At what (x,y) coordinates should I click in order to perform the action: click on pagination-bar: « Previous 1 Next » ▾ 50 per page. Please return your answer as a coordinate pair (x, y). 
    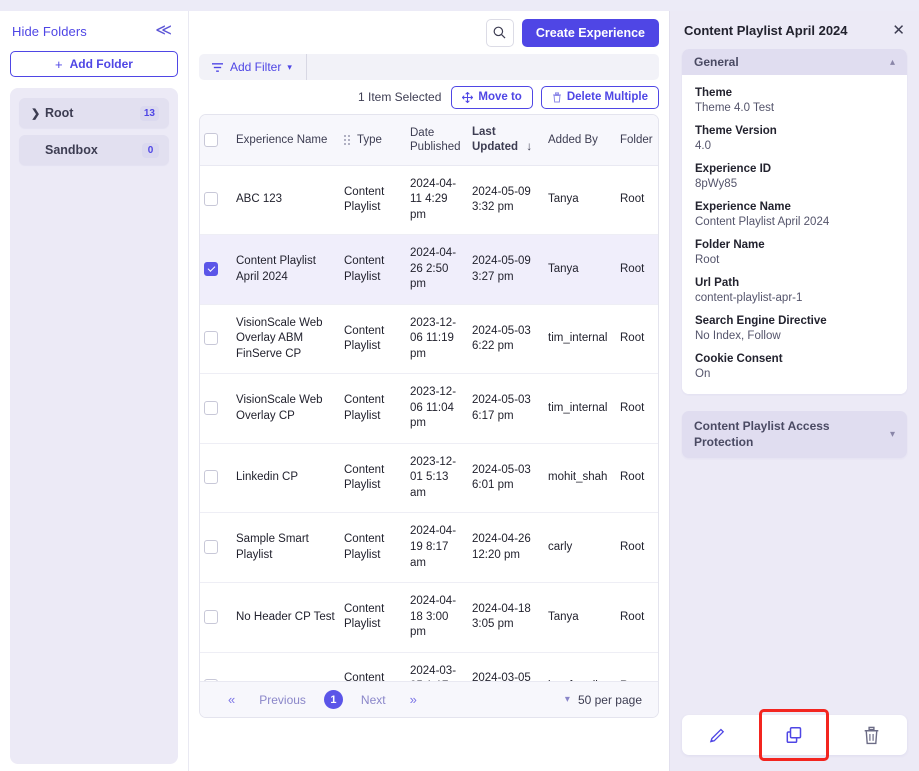
    Looking at the image, I should click on (429, 699).